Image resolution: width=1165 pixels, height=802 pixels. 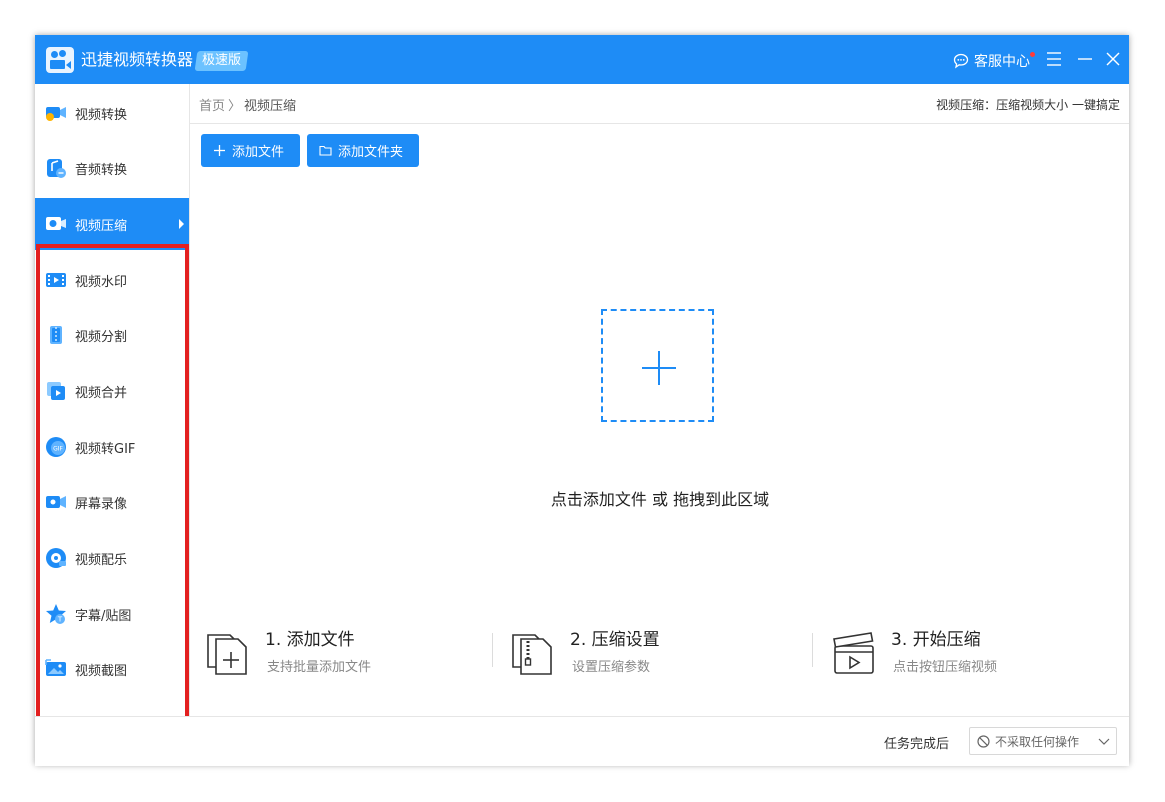 I want to click on sidebar-item-video-screenshot: 视频截图, so click(x=112, y=669).